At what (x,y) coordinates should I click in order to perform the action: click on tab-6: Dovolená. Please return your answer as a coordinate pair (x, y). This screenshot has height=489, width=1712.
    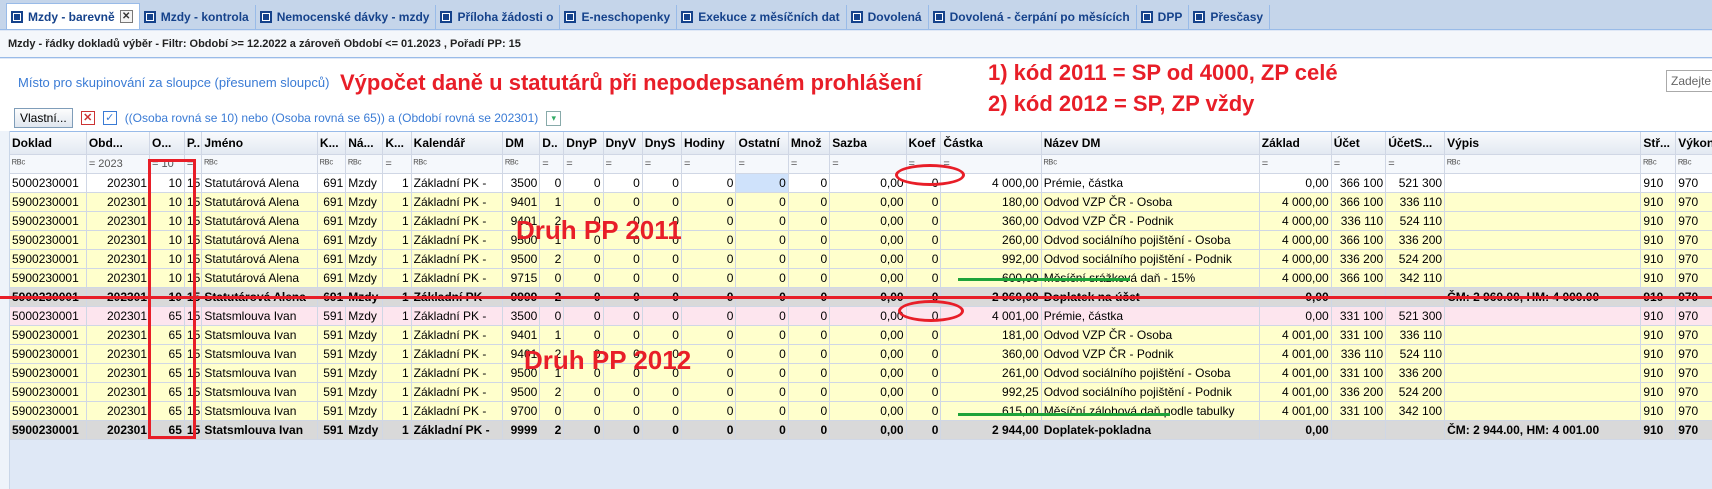
    Looking at the image, I should click on (888, 17).